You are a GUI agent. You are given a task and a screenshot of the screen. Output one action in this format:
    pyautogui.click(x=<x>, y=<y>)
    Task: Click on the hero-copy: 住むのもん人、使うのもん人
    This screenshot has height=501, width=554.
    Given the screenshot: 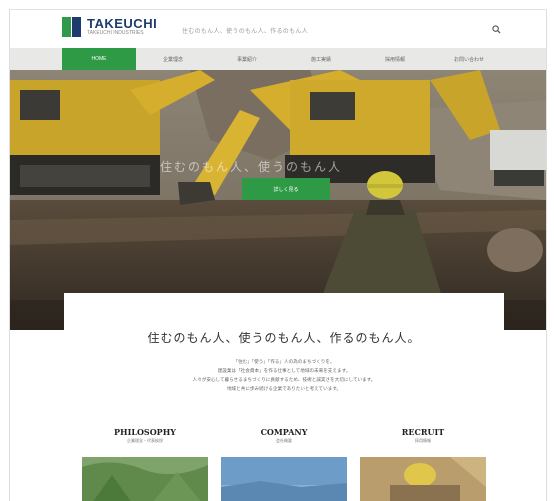 What is the action you would take?
    pyautogui.click(x=251, y=167)
    